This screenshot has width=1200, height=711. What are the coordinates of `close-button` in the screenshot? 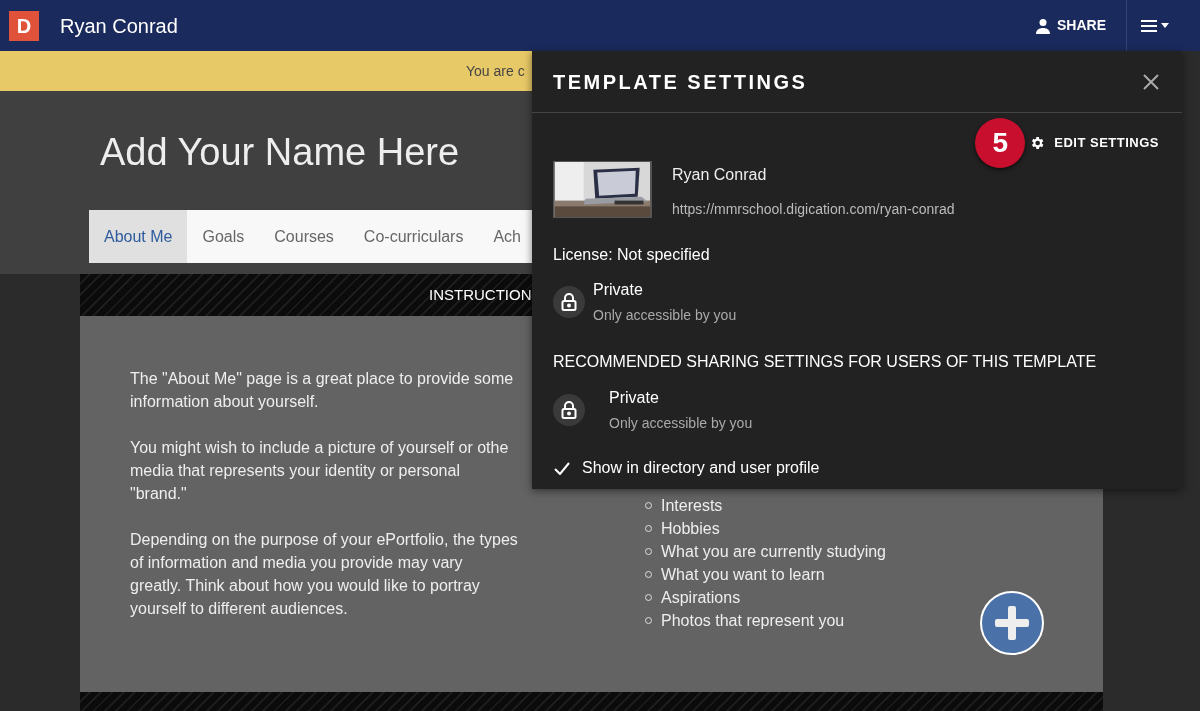 It's located at (1151, 81).